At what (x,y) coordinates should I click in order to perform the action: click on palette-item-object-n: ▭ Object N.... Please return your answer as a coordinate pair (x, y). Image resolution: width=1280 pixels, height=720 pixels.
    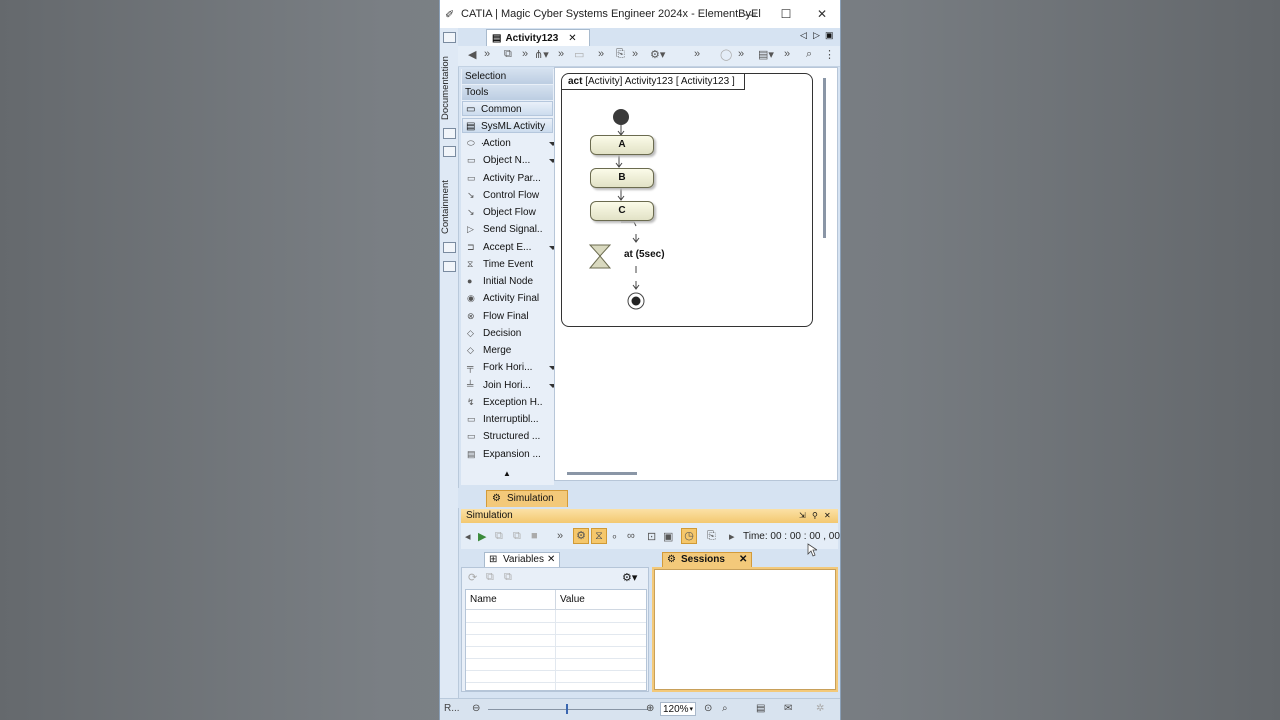
    Looking at the image, I should click on (503, 160).